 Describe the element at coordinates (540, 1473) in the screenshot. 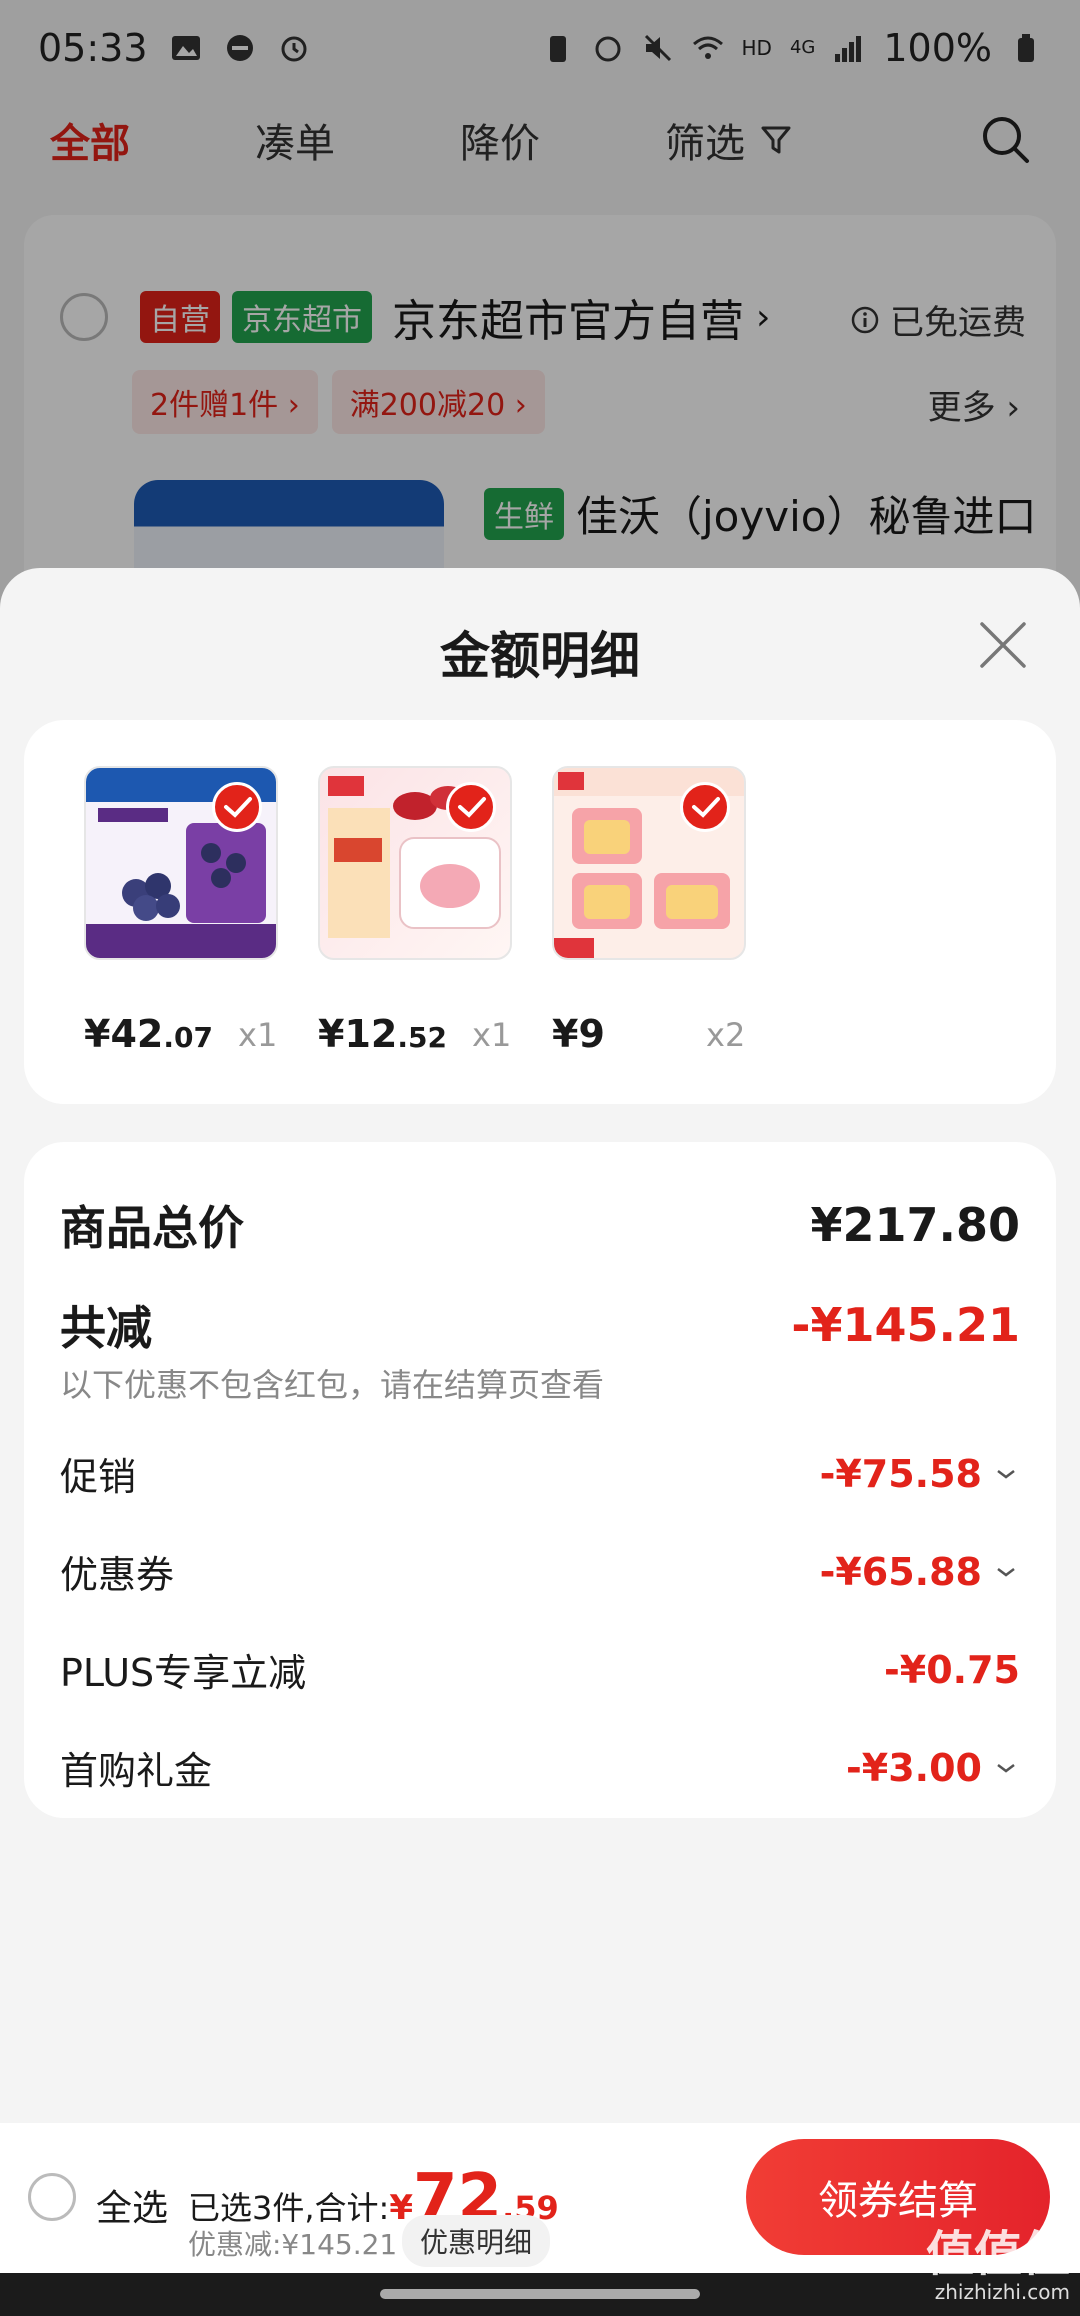

I see `promo-row: 促销 -¥75.58` at that location.